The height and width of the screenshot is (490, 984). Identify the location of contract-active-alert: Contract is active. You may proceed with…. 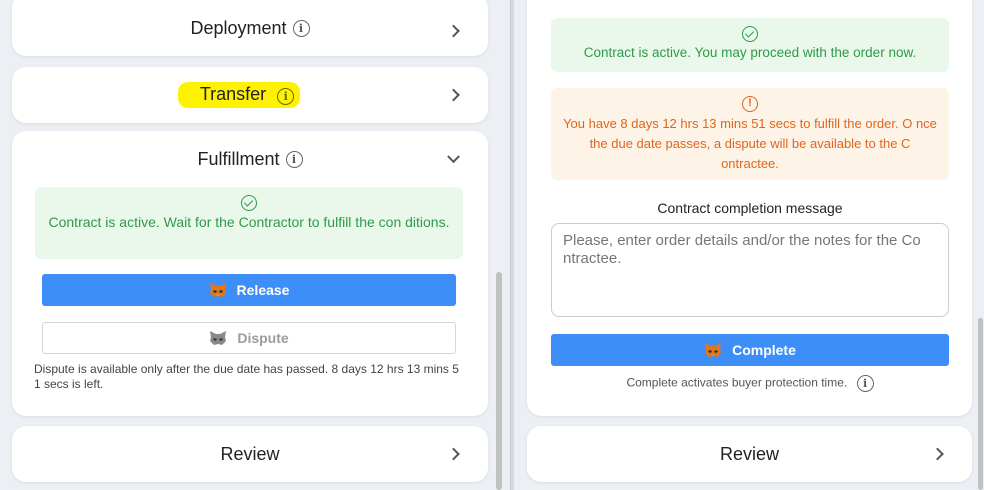
(750, 45).